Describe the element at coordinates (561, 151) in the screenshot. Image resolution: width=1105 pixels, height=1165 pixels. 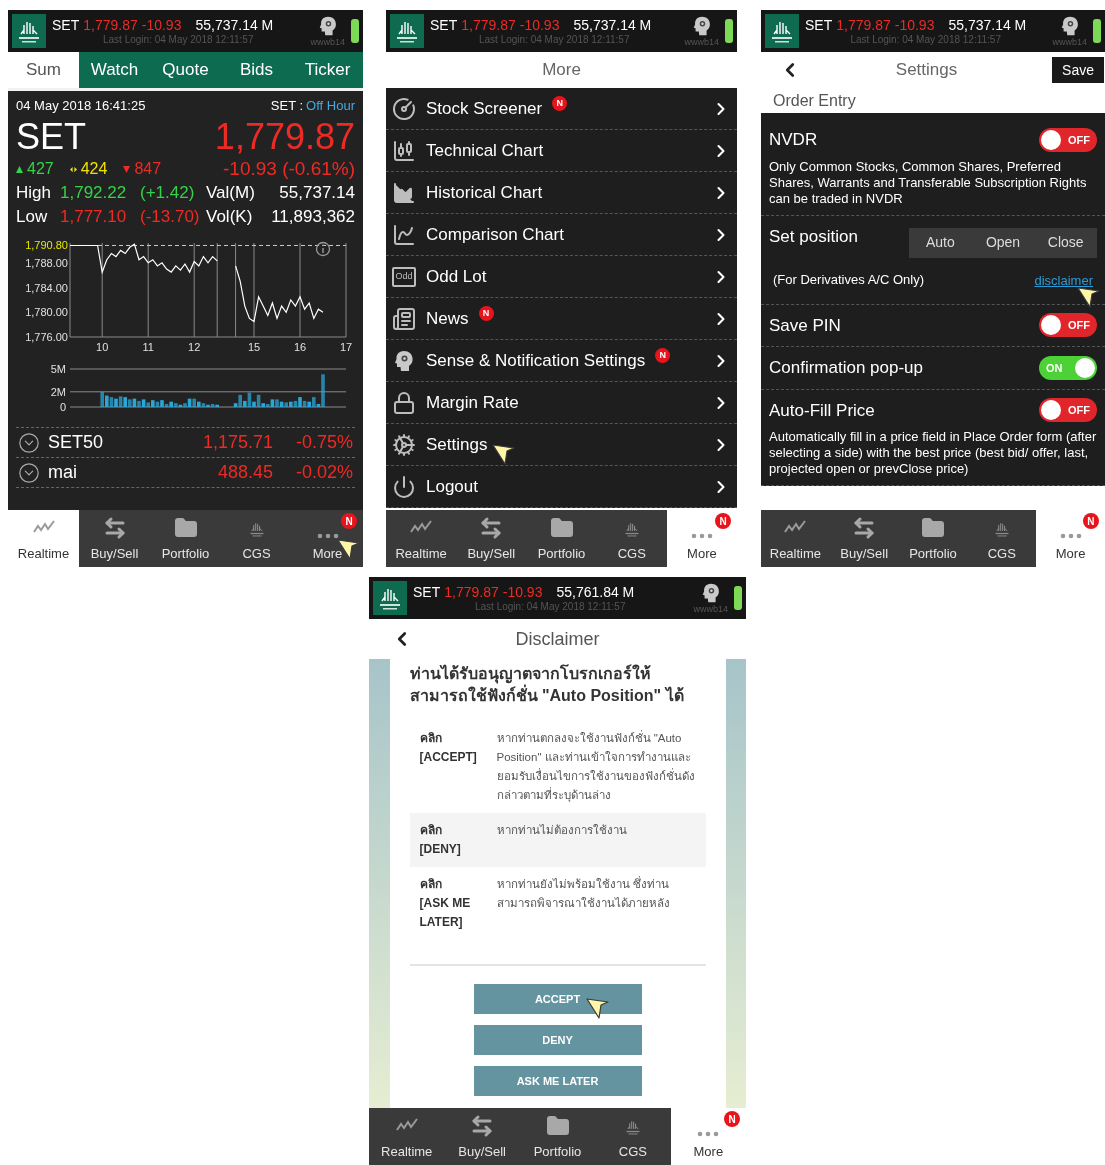
I see `menu-item: Technical Chart` at that location.